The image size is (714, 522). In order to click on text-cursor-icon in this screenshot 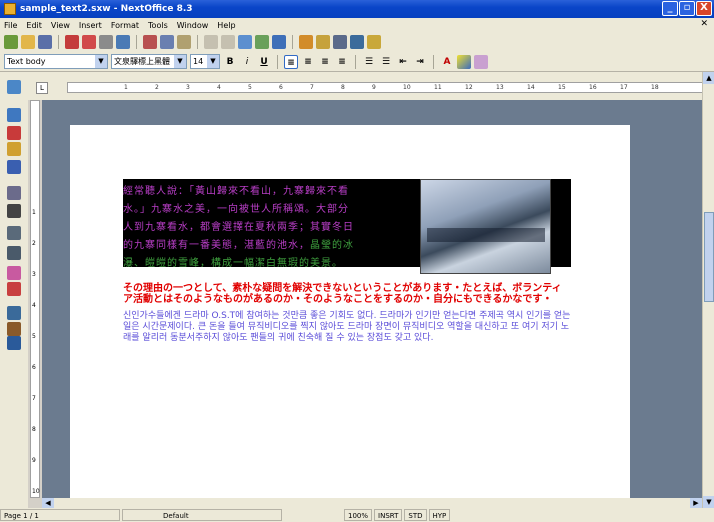, I will do `click(14, 211)`.